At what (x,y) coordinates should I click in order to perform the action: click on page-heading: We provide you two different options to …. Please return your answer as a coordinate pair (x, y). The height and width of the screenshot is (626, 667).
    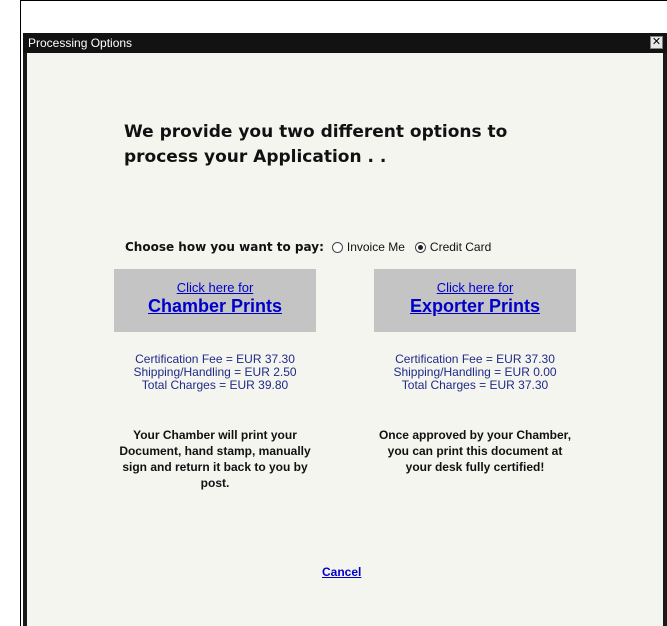
    Looking at the image, I should click on (316, 144).